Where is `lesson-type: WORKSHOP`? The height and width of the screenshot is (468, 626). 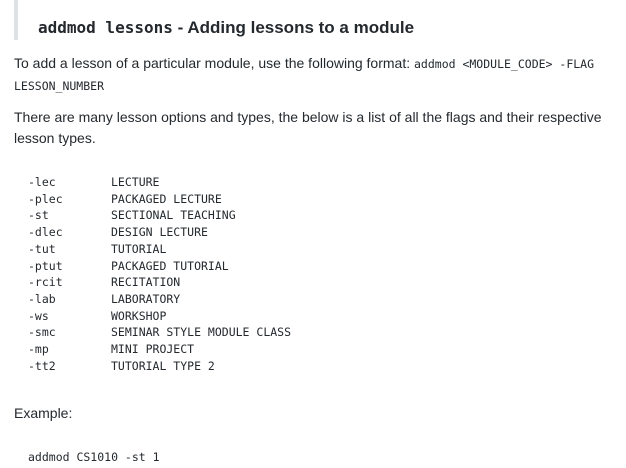
lesson-type: WORKSHOP is located at coordinates (139, 315).